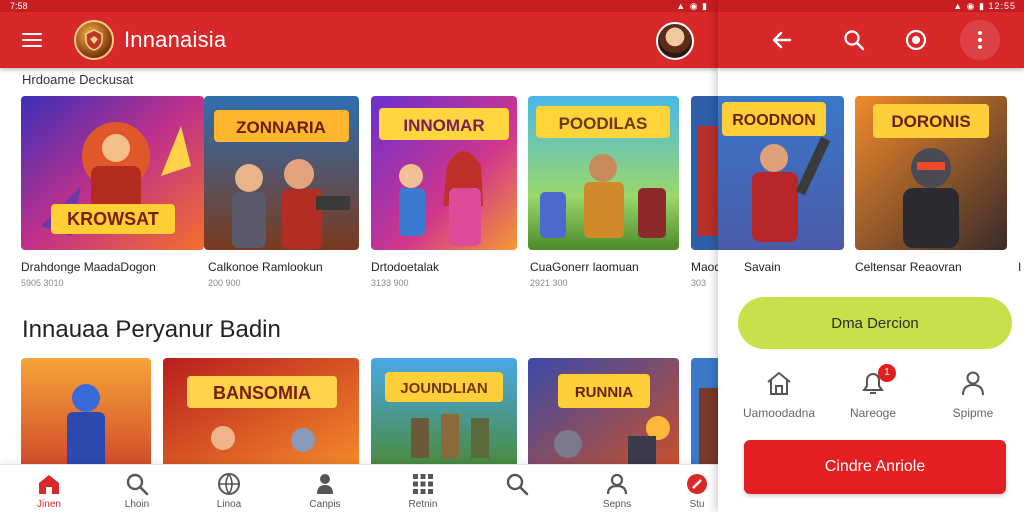 The width and height of the screenshot is (1024, 512). Describe the element at coordinates (604, 392) in the screenshot. I see `thumbnail-title: RUNNIA` at that location.